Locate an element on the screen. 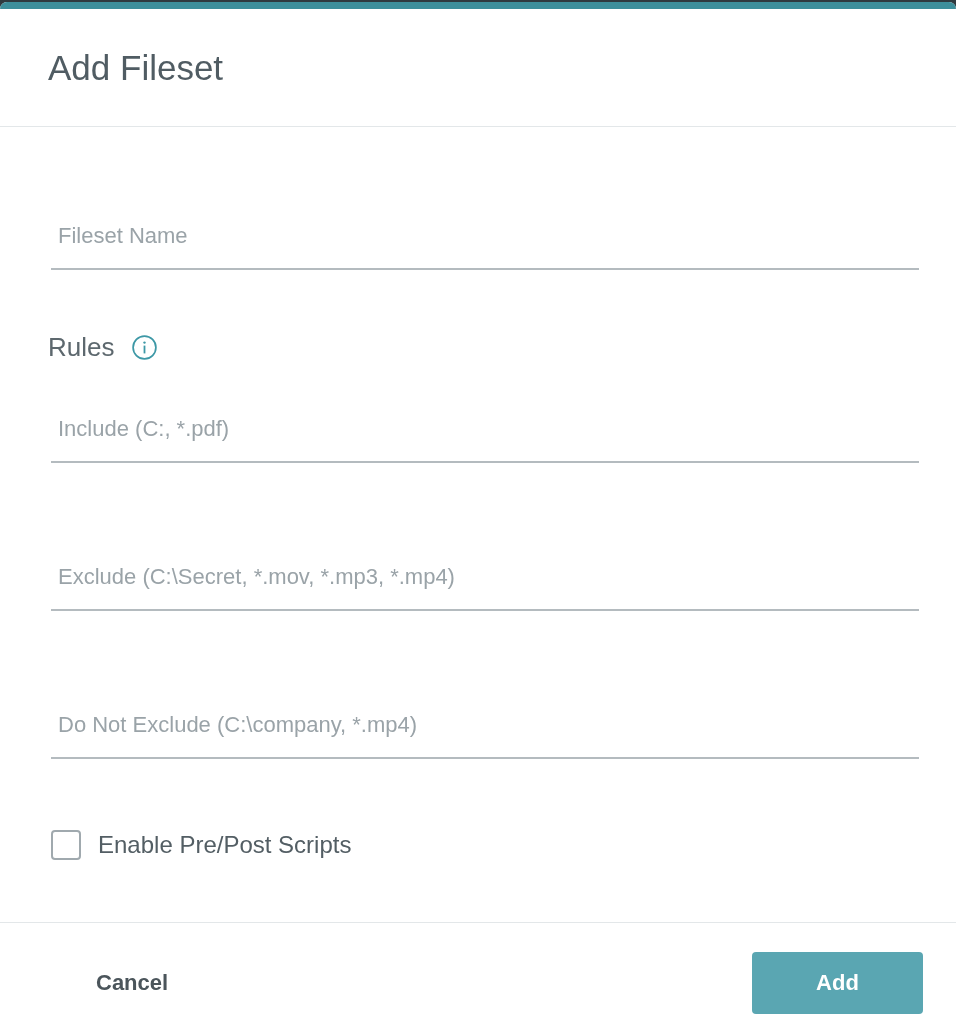 This screenshot has height=1024, width=956. dialog-title: Add Fileset is located at coordinates (136, 67).